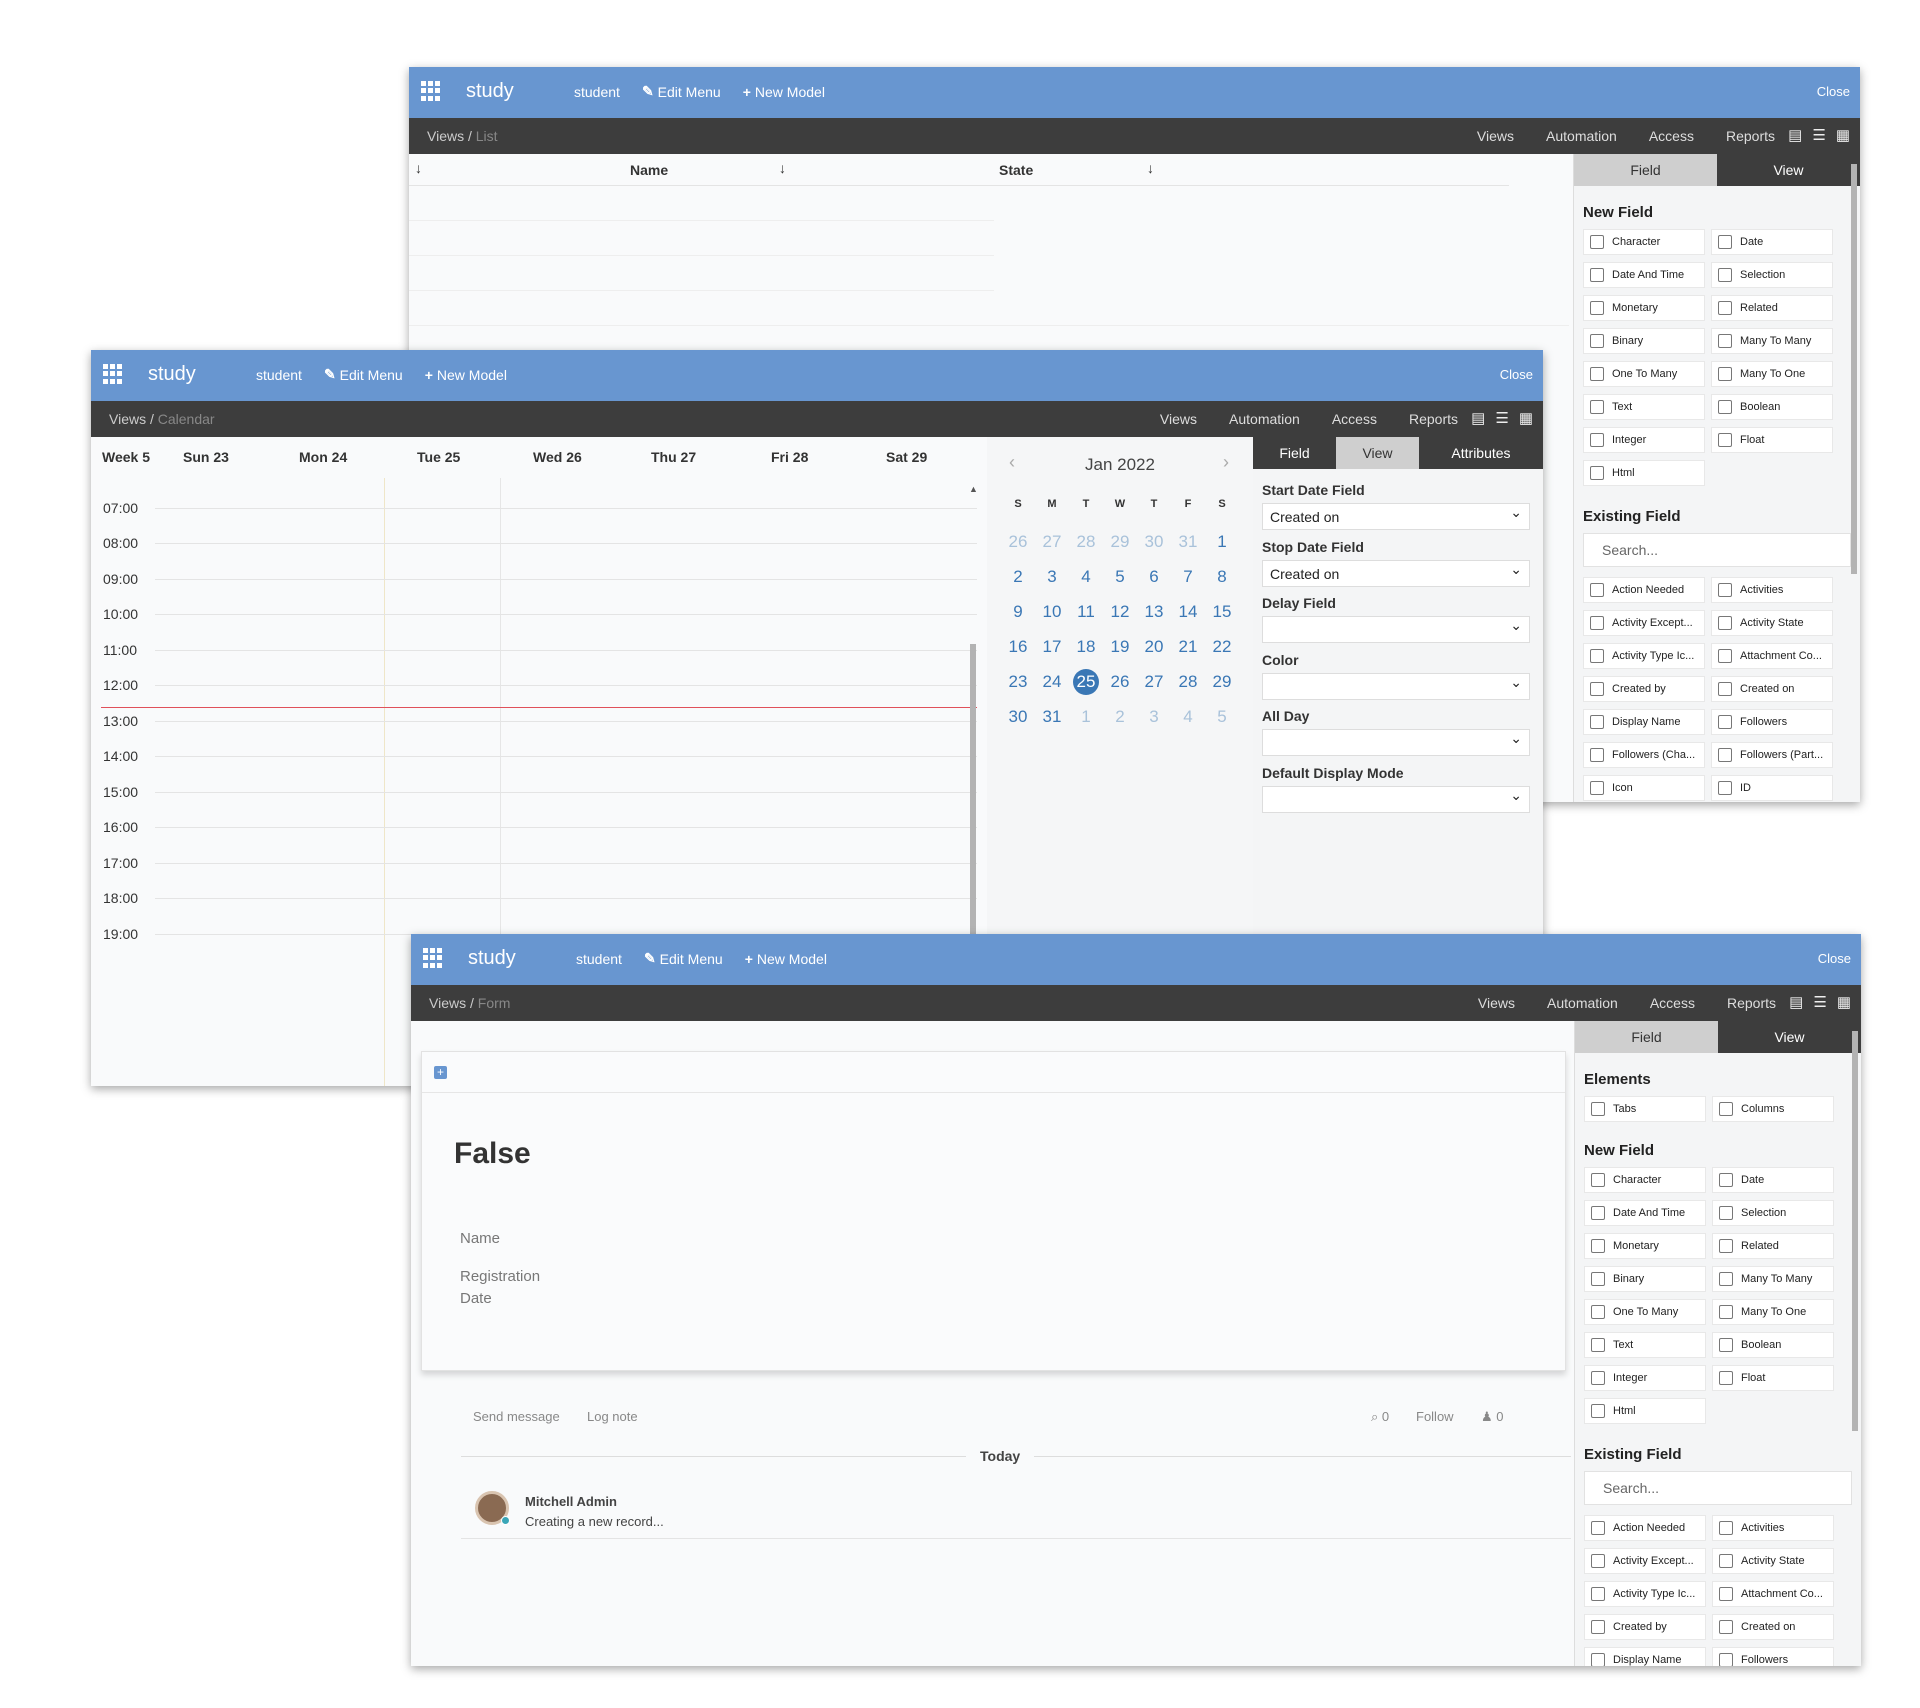 The height and width of the screenshot is (1708, 1920). I want to click on existing-field-created-by: Created by, so click(1644, 689).